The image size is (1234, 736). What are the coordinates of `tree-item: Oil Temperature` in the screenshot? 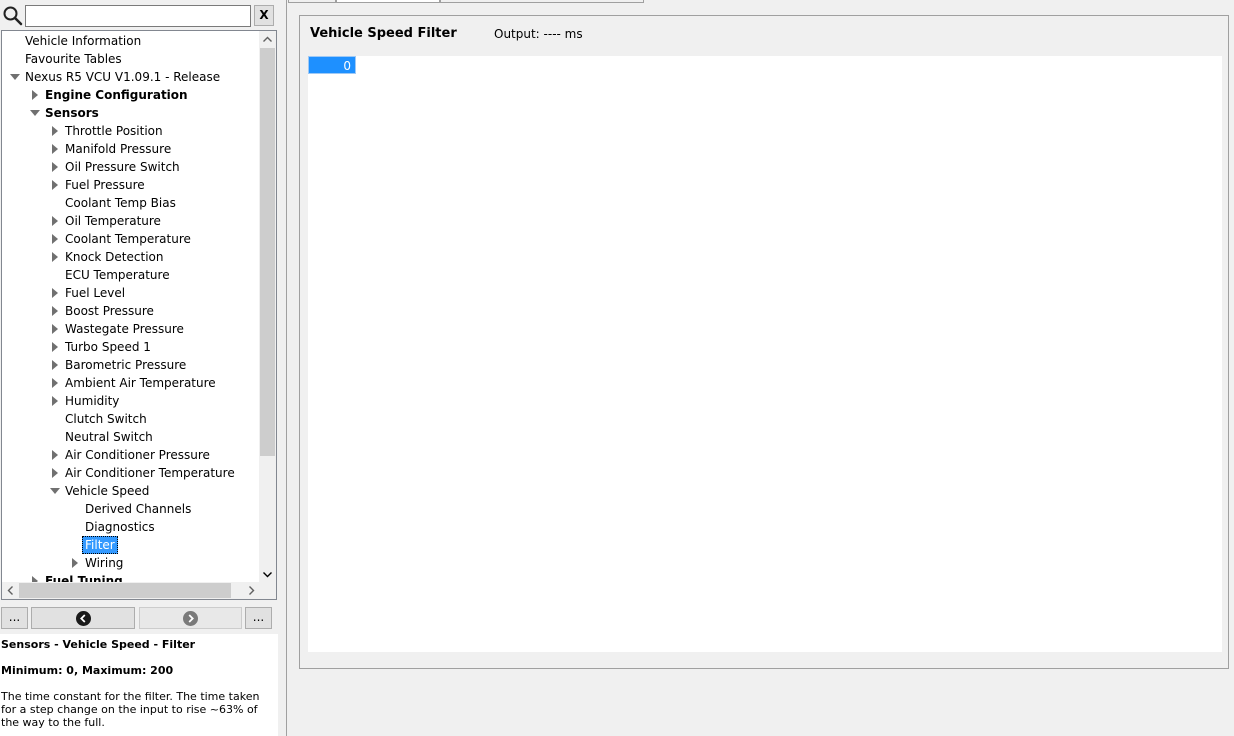 It's located at (131, 221).